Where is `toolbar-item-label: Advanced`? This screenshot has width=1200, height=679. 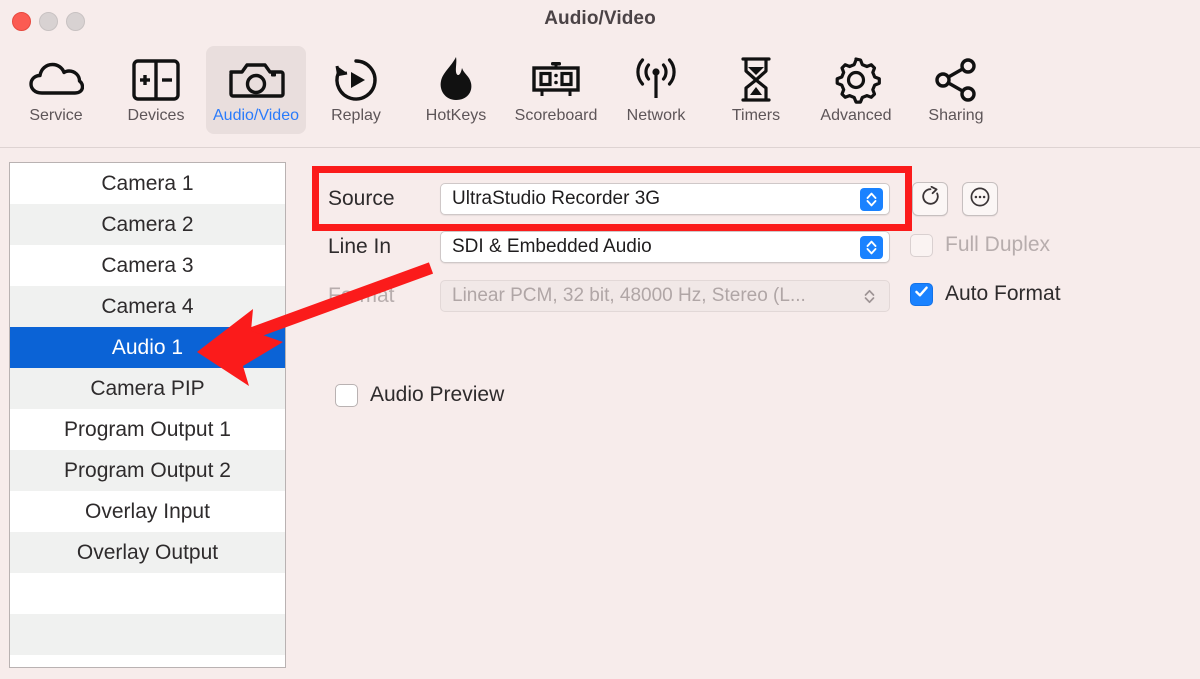 toolbar-item-label: Advanced is located at coordinates (856, 115).